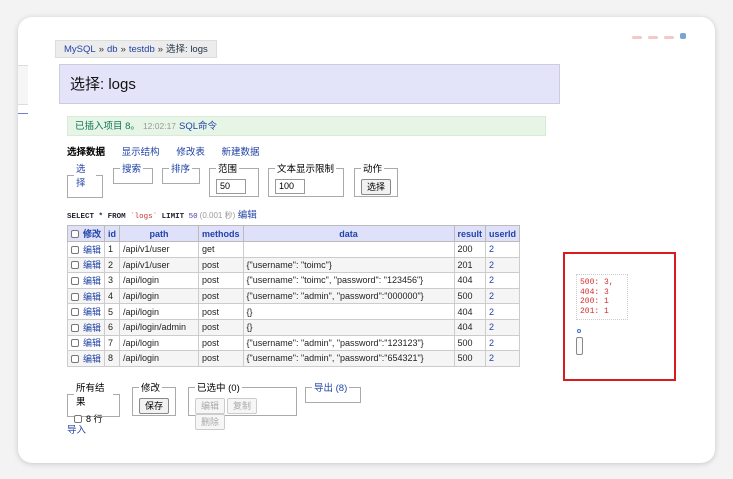 The height and width of the screenshot is (479, 733). What do you see at coordinates (579, 331) in the screenshot?
I see `radio-icon` at bounding box center [579, 331].